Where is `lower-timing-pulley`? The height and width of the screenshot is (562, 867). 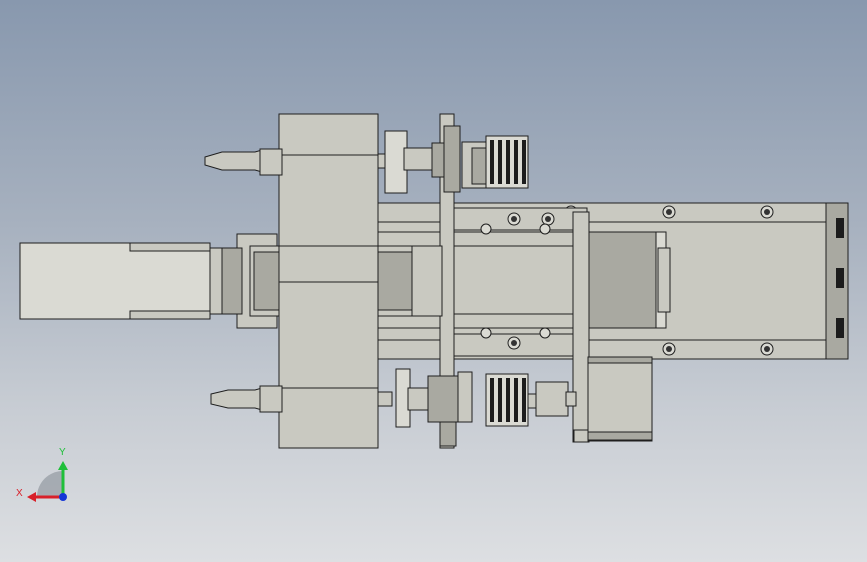
lower-timing-pulley is located at coordinates (531, 400).